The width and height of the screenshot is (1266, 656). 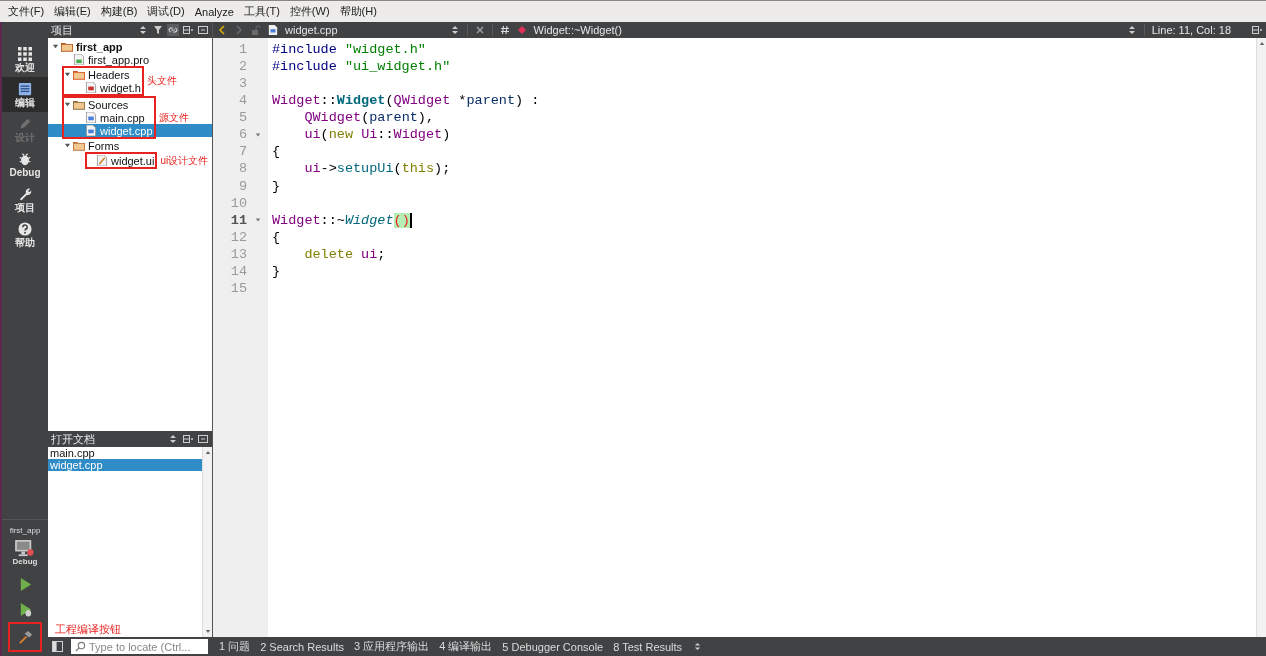 I want to click on diamond-icon, so click(x=521, y=30).